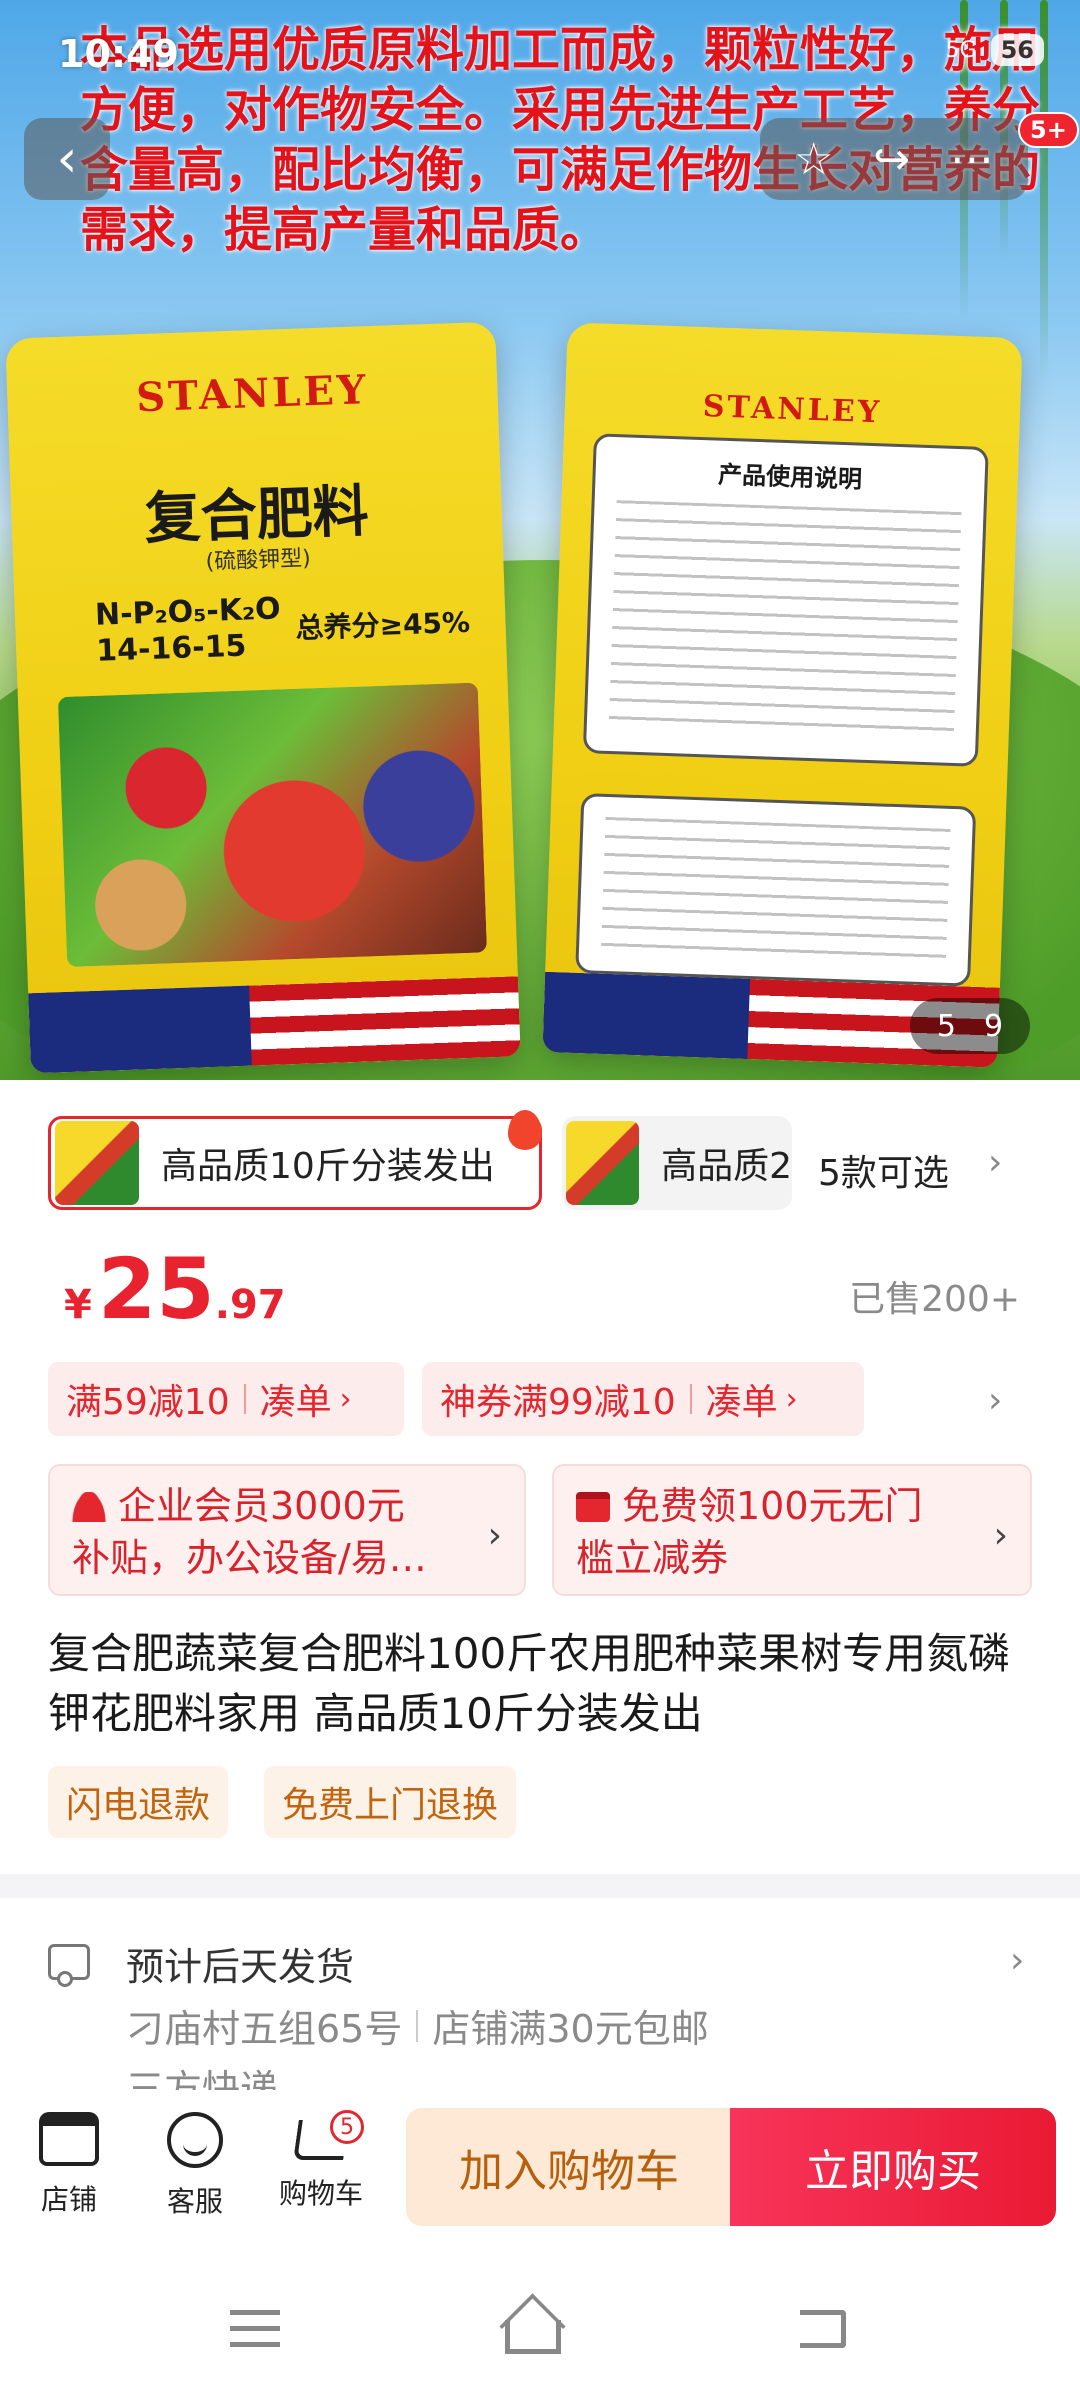  What do you see at coordinates (264, 2029) in the screenshot?
I see `shipping-address: 刁庙村五组65号` at bounding box center [264, 2029].